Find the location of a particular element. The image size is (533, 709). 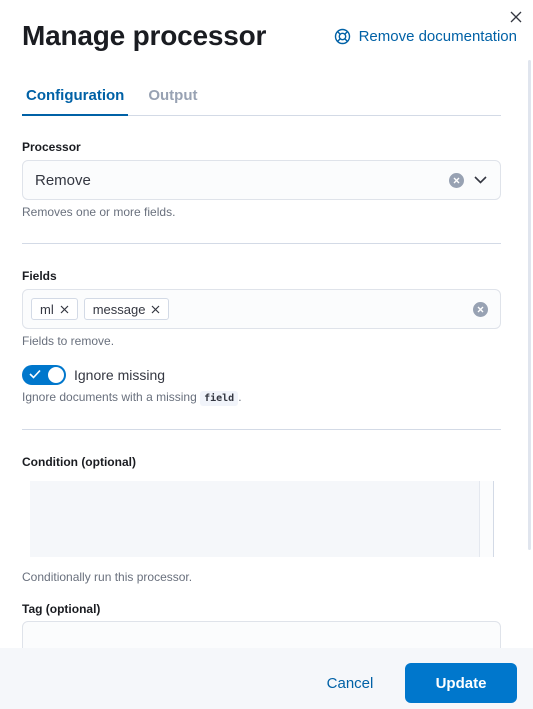

tab-configuration: Configuration is located at coordinates (75, 101).